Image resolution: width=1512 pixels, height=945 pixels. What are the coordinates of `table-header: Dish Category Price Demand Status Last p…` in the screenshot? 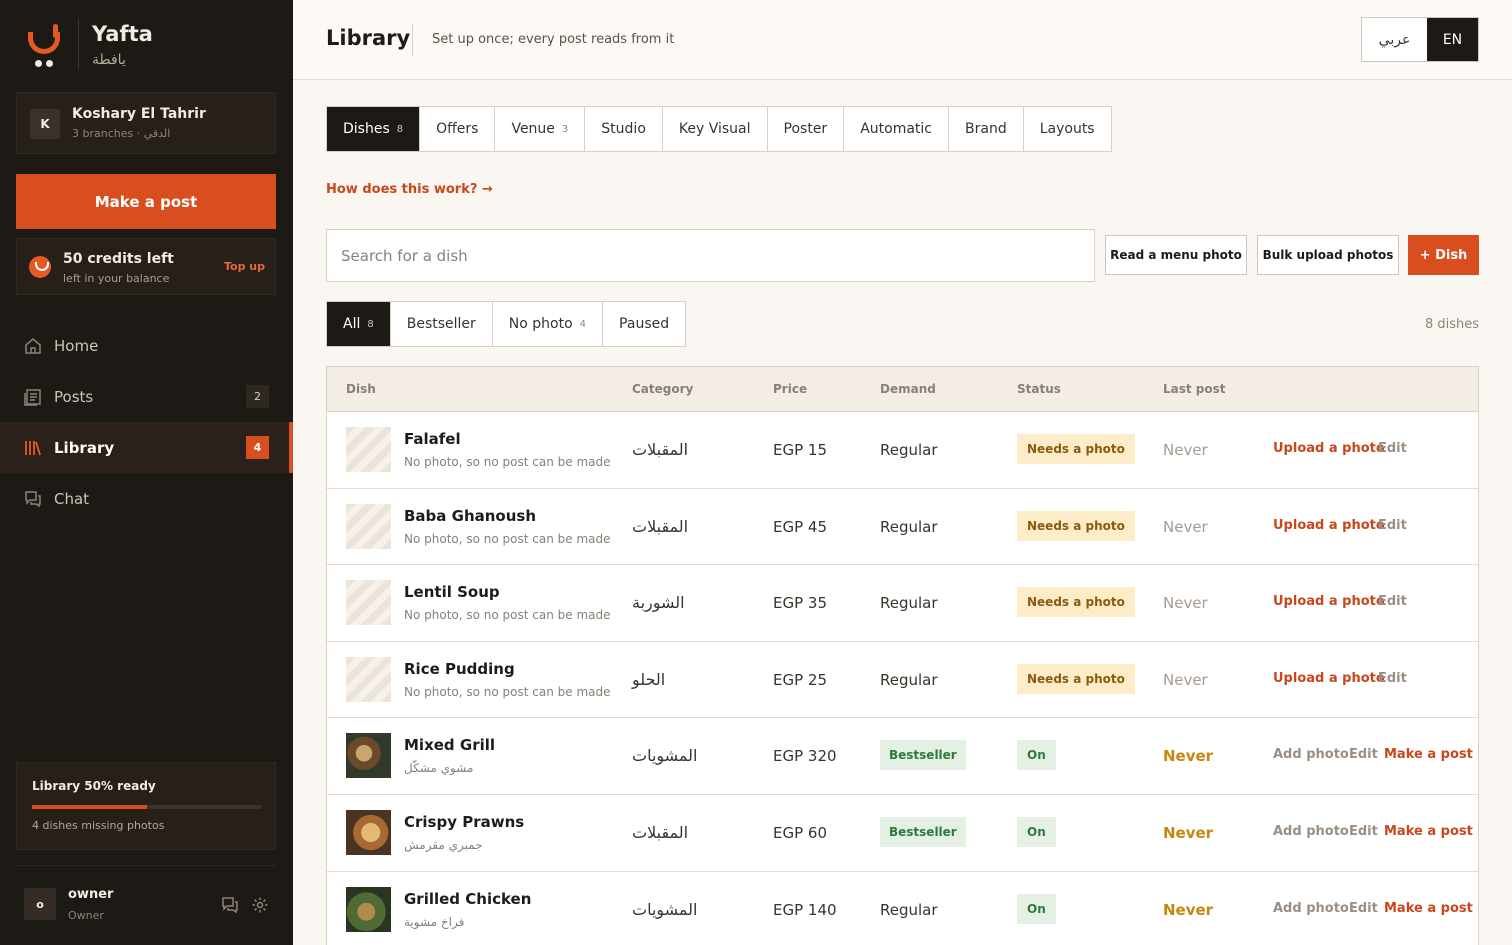 It's located at (902, 389).